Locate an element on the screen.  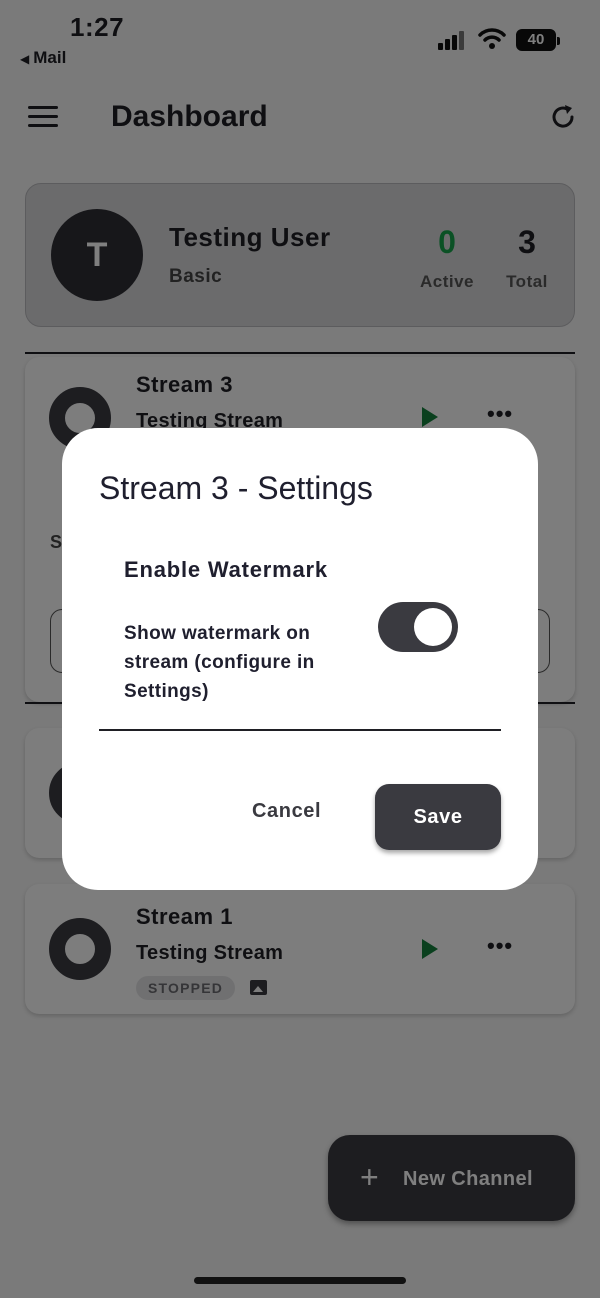
save-button: Save is located at coordinates (438, 817).